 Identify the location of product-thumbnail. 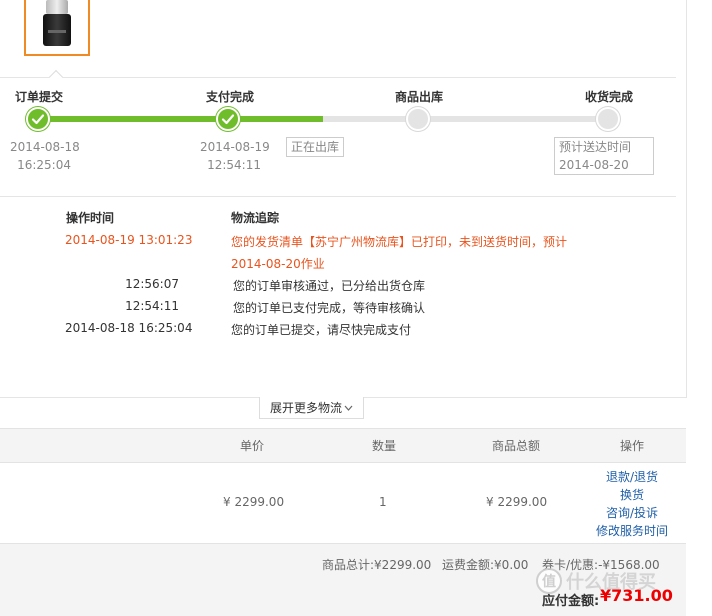
(57, 28).